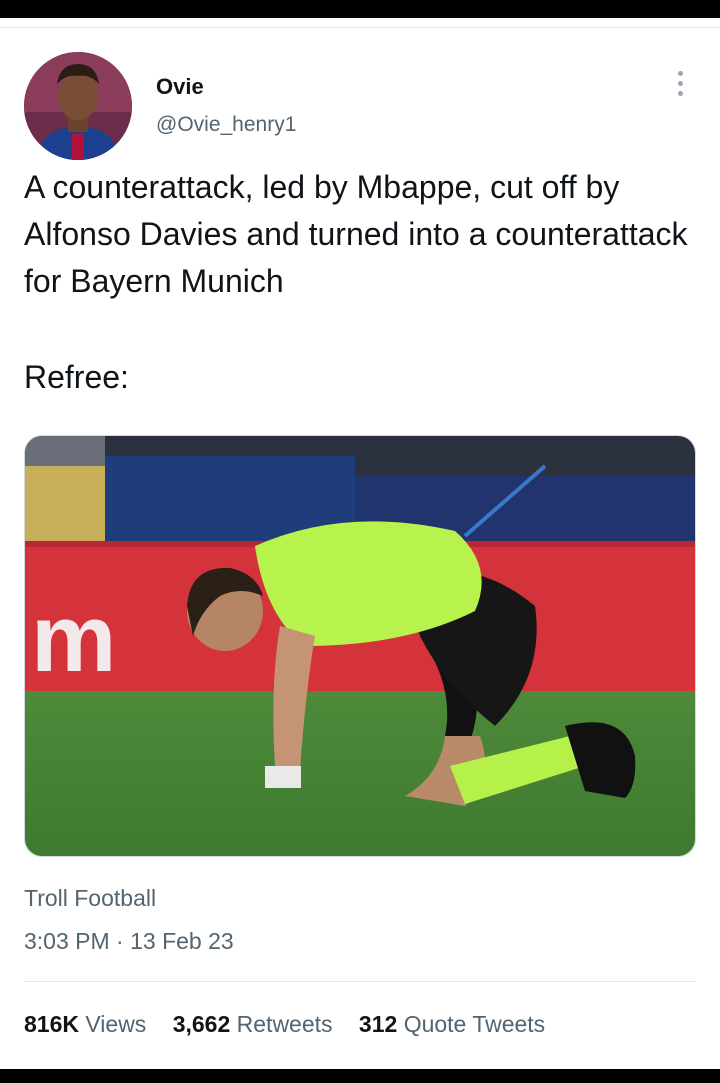 The height and width of the screenshot is (1083, 720). I want to click on retweets-stat: 3,662 Retweets, so click(253, 1024).